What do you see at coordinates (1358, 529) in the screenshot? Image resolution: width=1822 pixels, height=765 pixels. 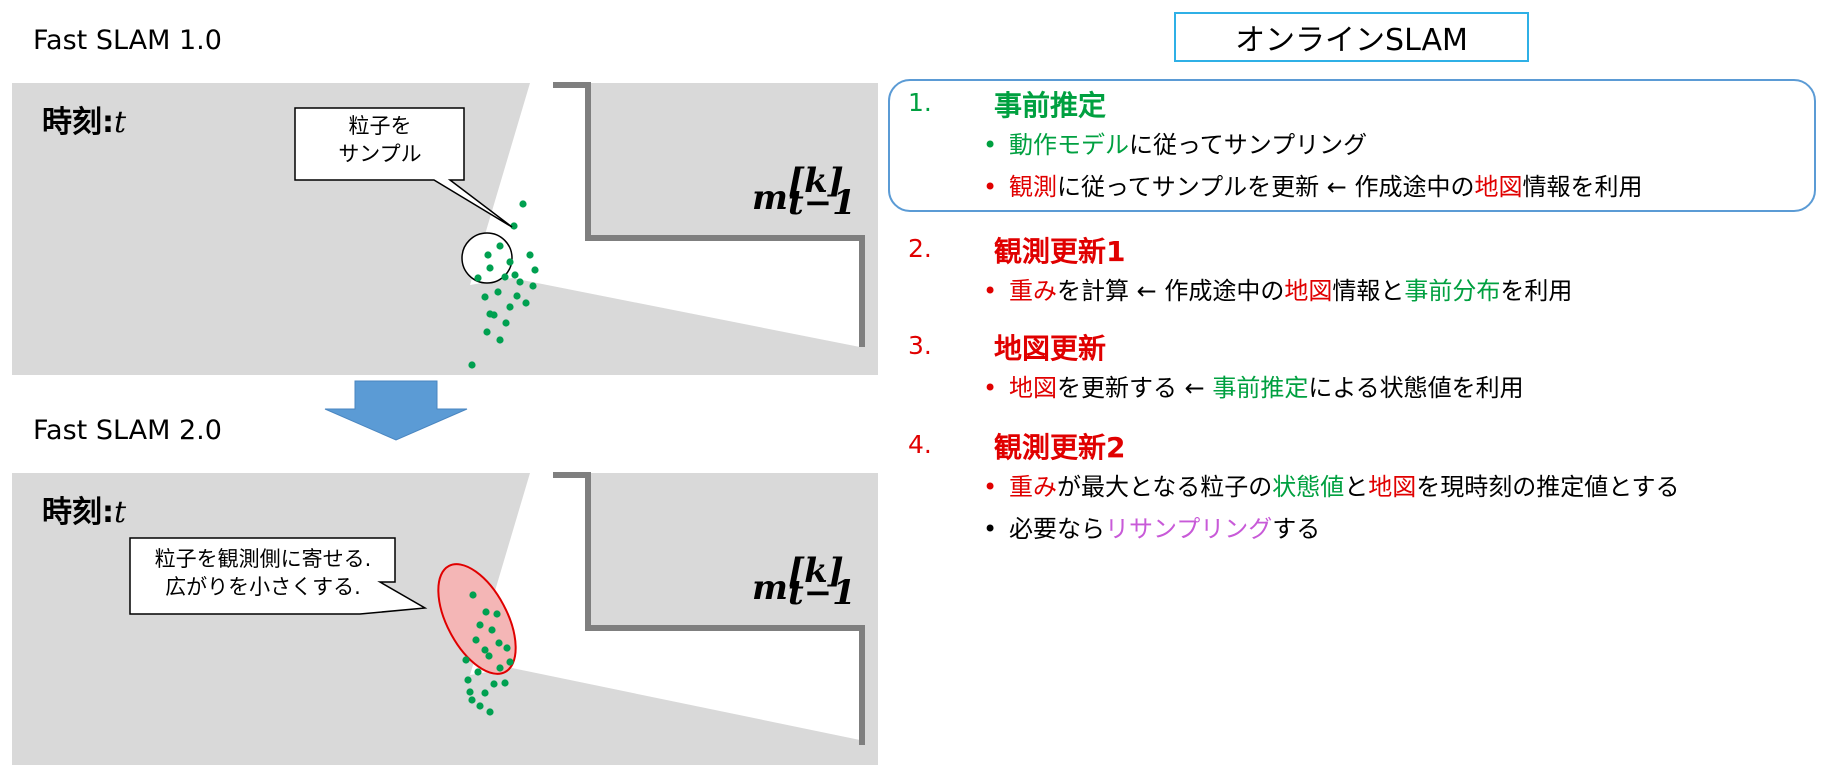 I see `bullet-item: • 必要ならリサンプリングする` at bounding box center [1358, 529].